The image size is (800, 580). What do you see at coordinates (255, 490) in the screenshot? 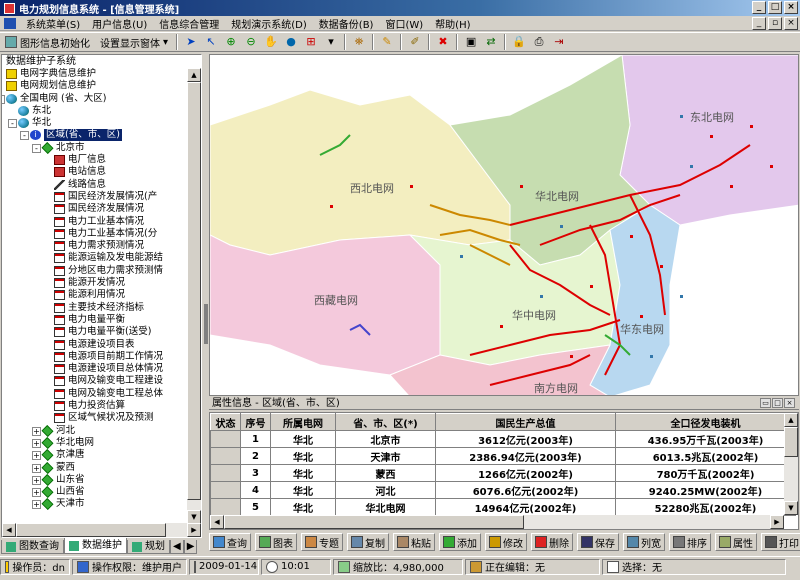
I see `table-cell: 4` at bounding box center [255, 490].